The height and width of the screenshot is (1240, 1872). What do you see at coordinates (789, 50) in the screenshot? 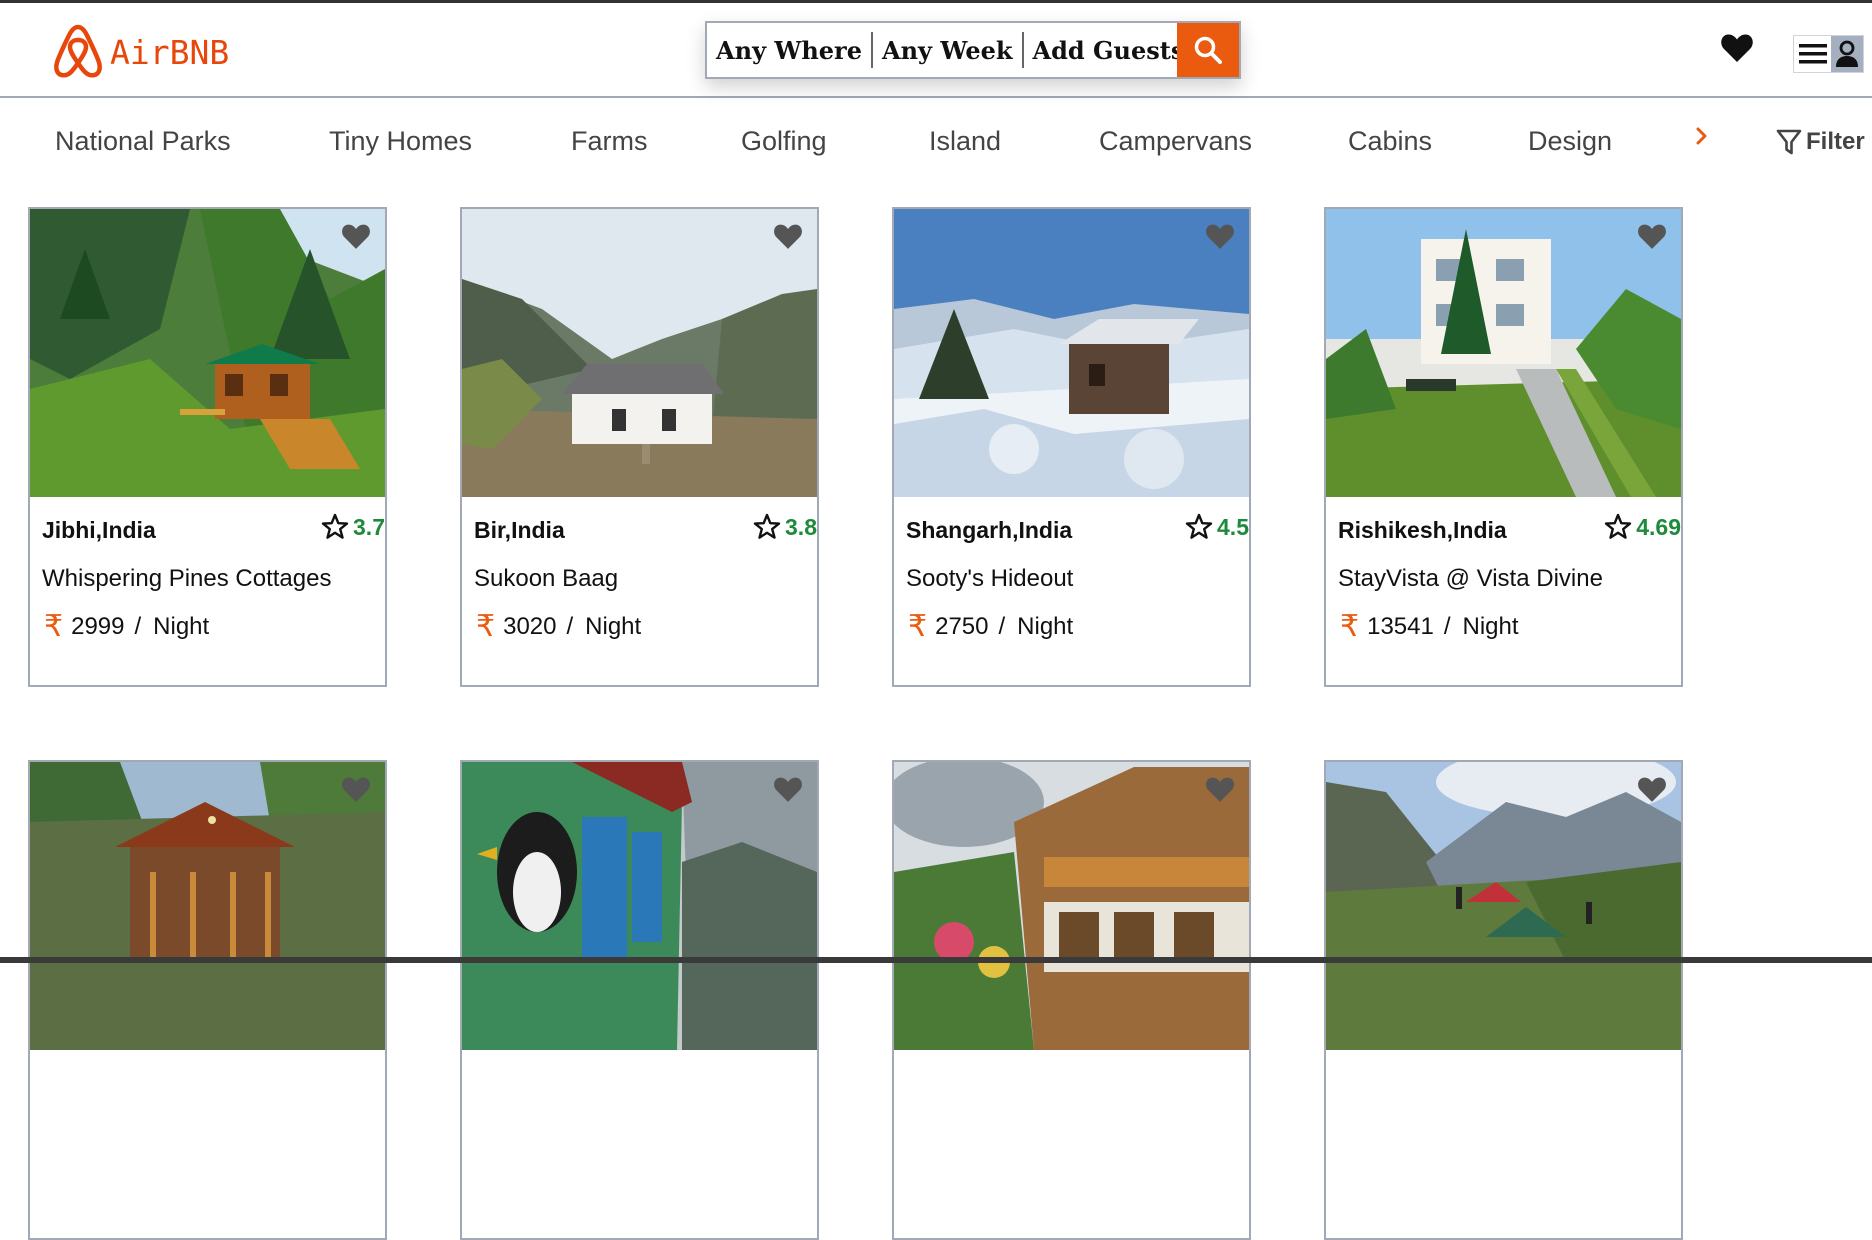
I see `search-where: Any Where` at bounding box center [789, 50].